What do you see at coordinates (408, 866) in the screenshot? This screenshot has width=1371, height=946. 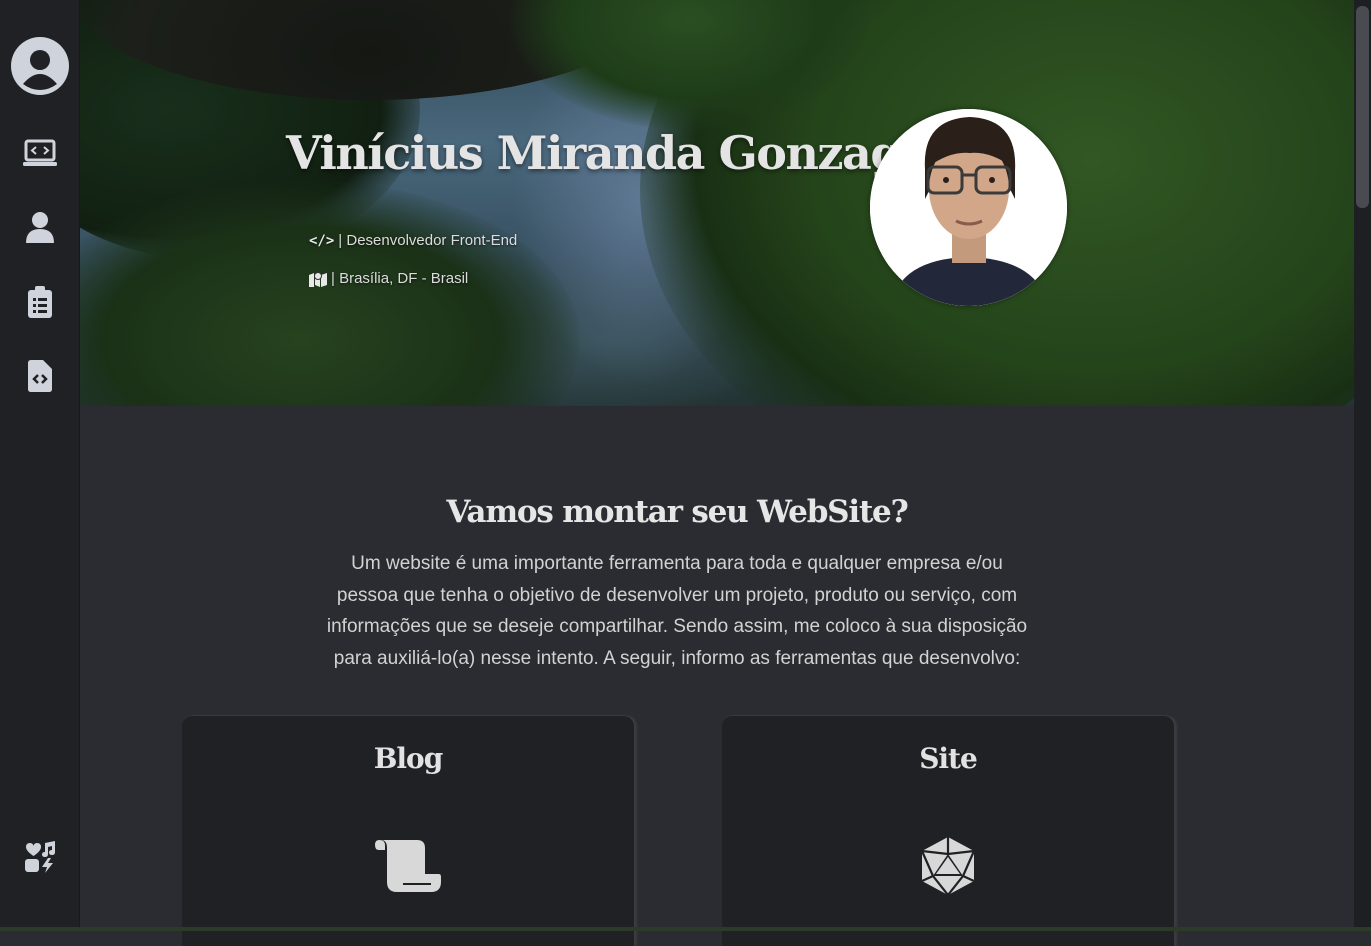 I see `scroll-icon` at bounding box center [408, 866].